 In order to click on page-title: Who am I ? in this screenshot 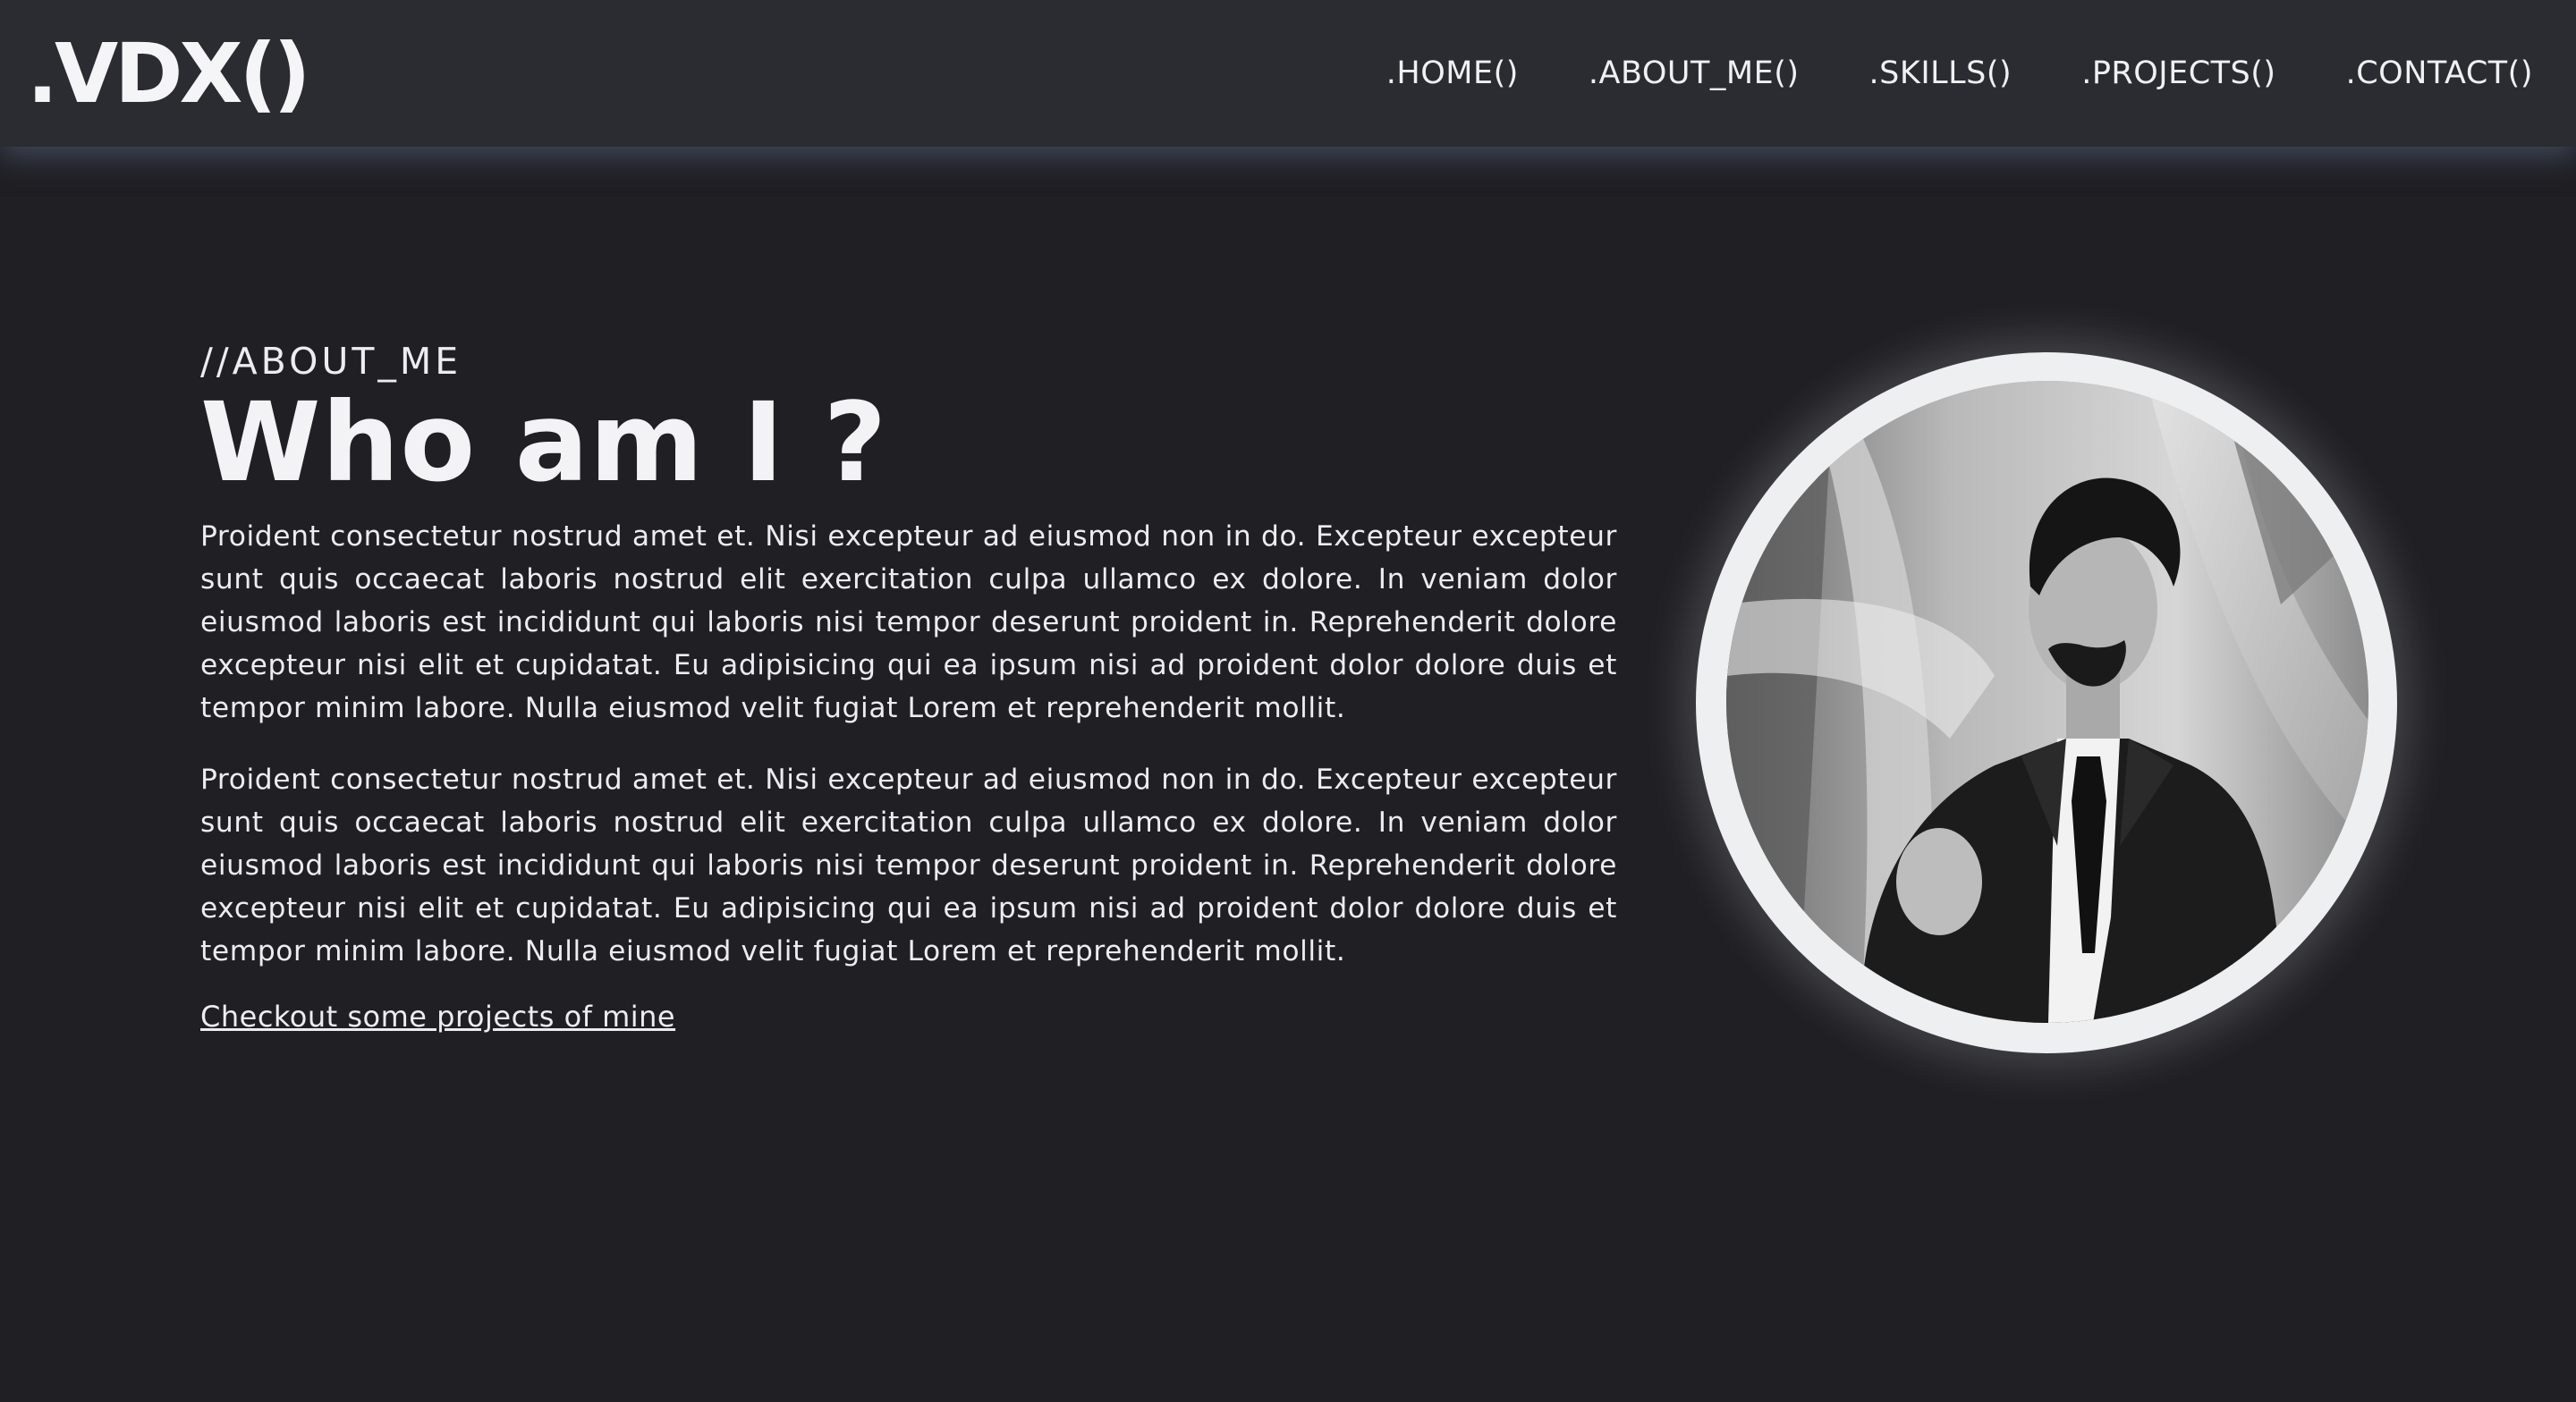, I will do `click(544, 442)`.